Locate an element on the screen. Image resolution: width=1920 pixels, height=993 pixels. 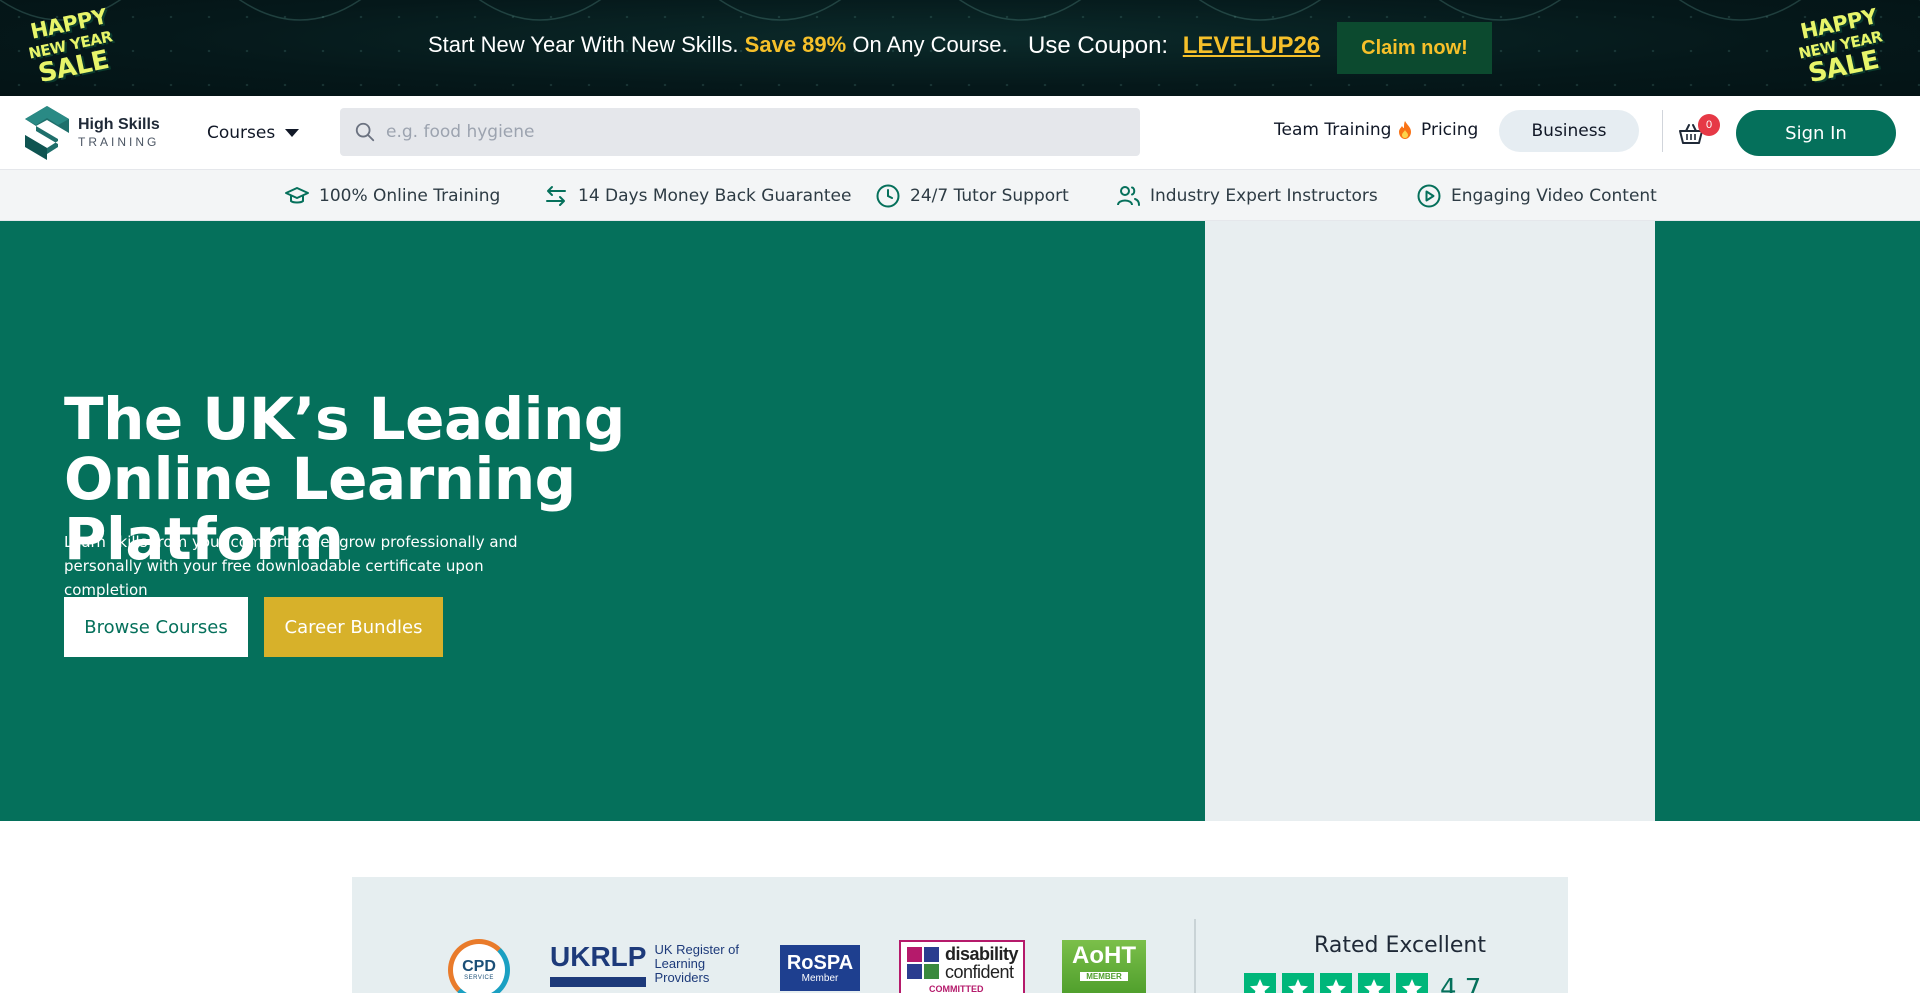
browse-courses-button: Browse Courses is located at coordinates (156, 627).